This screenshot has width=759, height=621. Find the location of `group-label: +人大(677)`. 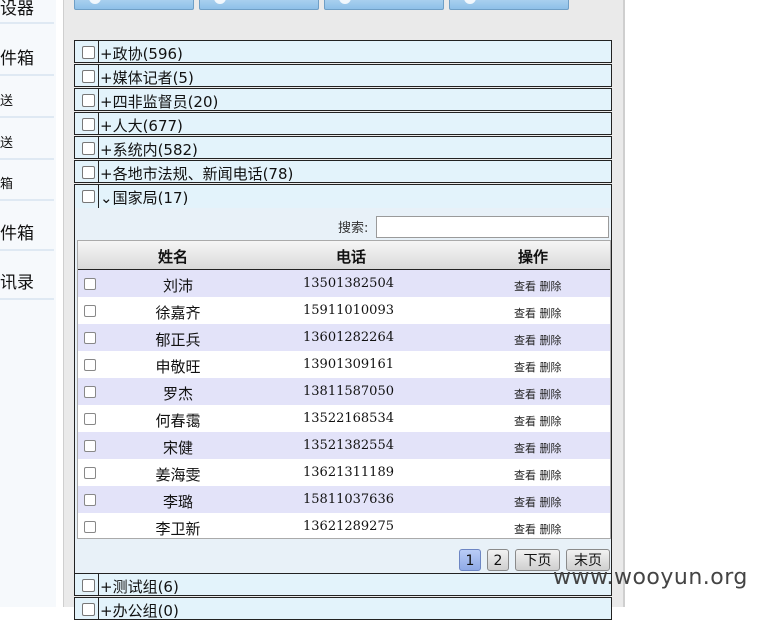

group-label: +人大(677) is located at coordinates (141, 125).